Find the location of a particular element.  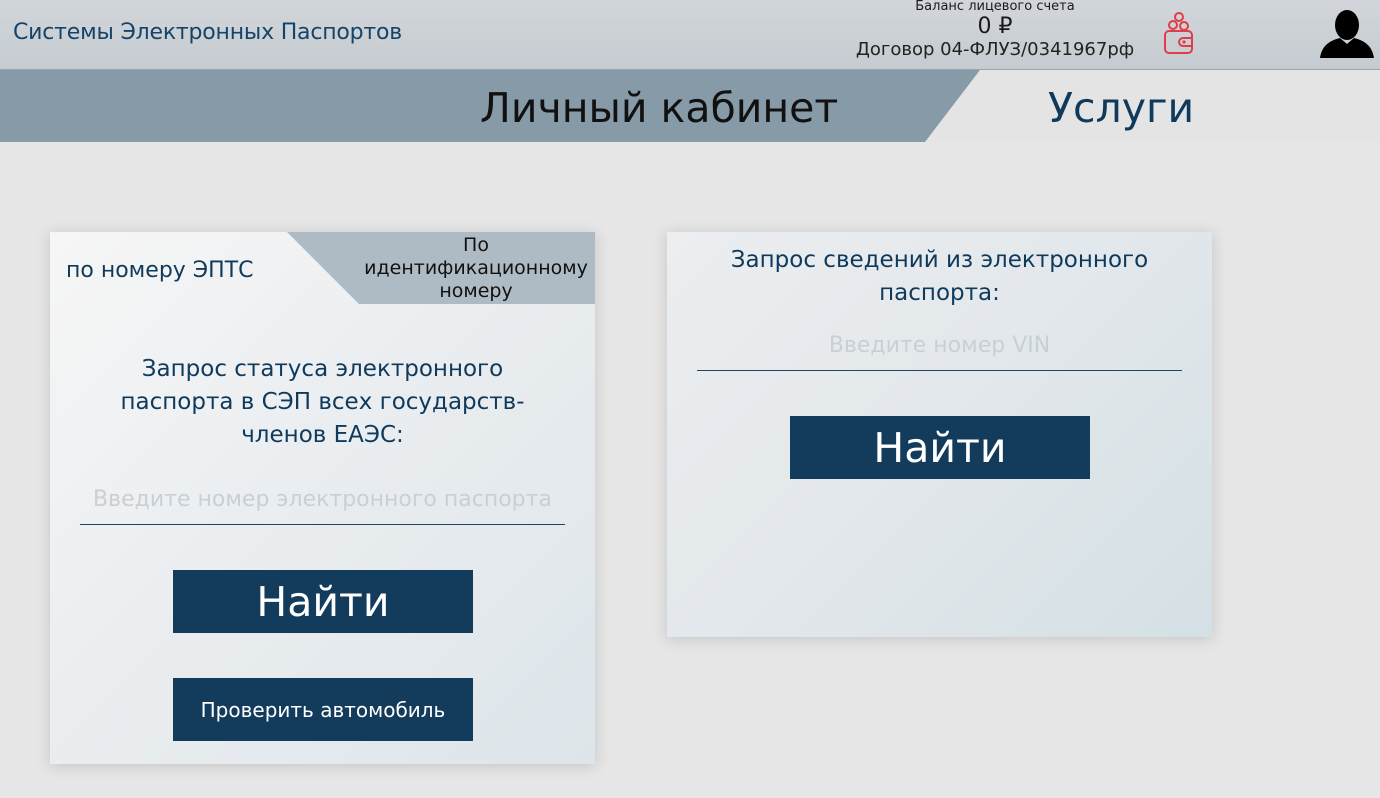

find-vin-button: Найти is located at coordinates (940, 447).